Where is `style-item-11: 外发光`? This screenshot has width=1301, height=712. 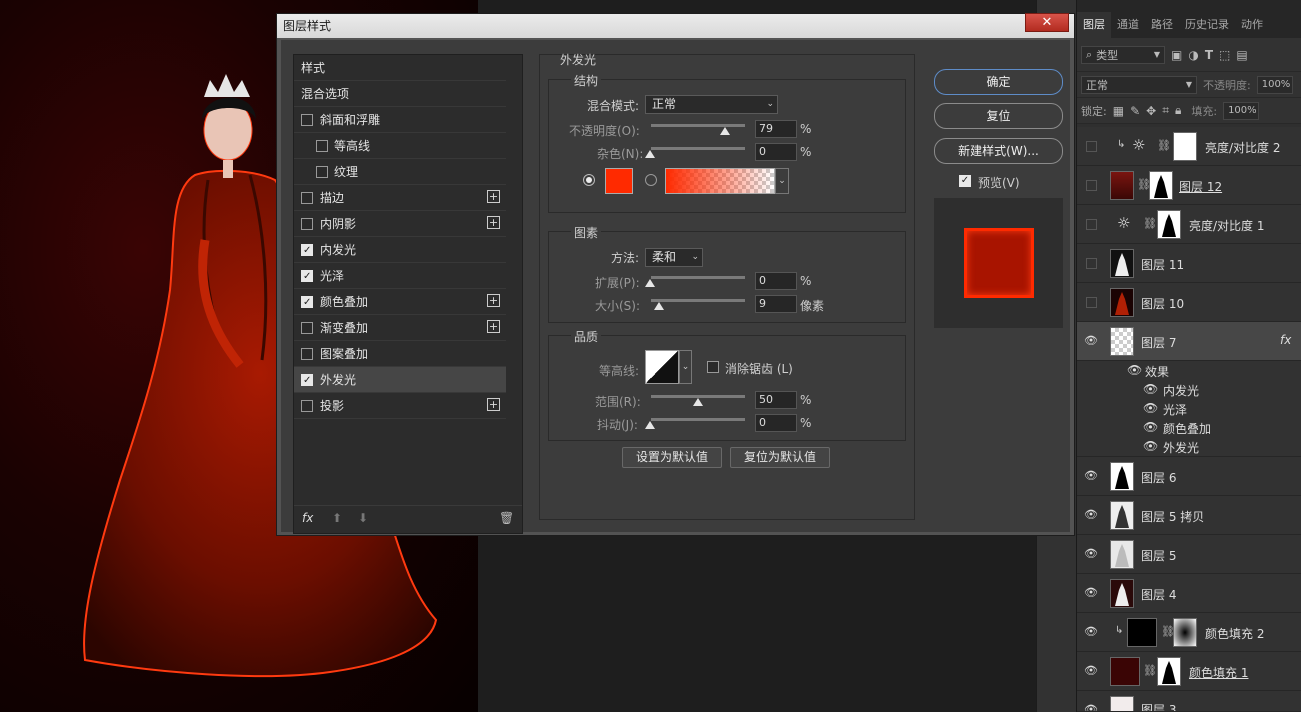 style-item-11: 外发光 is located at coordinates (400, 380).